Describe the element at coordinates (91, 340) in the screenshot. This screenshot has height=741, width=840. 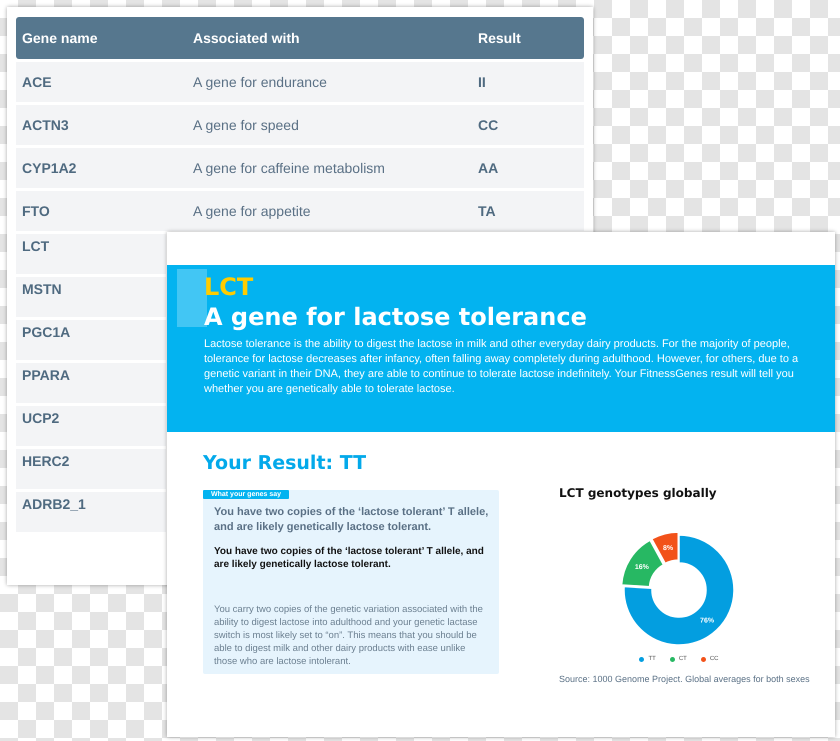
I see `table-row: PGC1A` at that location.